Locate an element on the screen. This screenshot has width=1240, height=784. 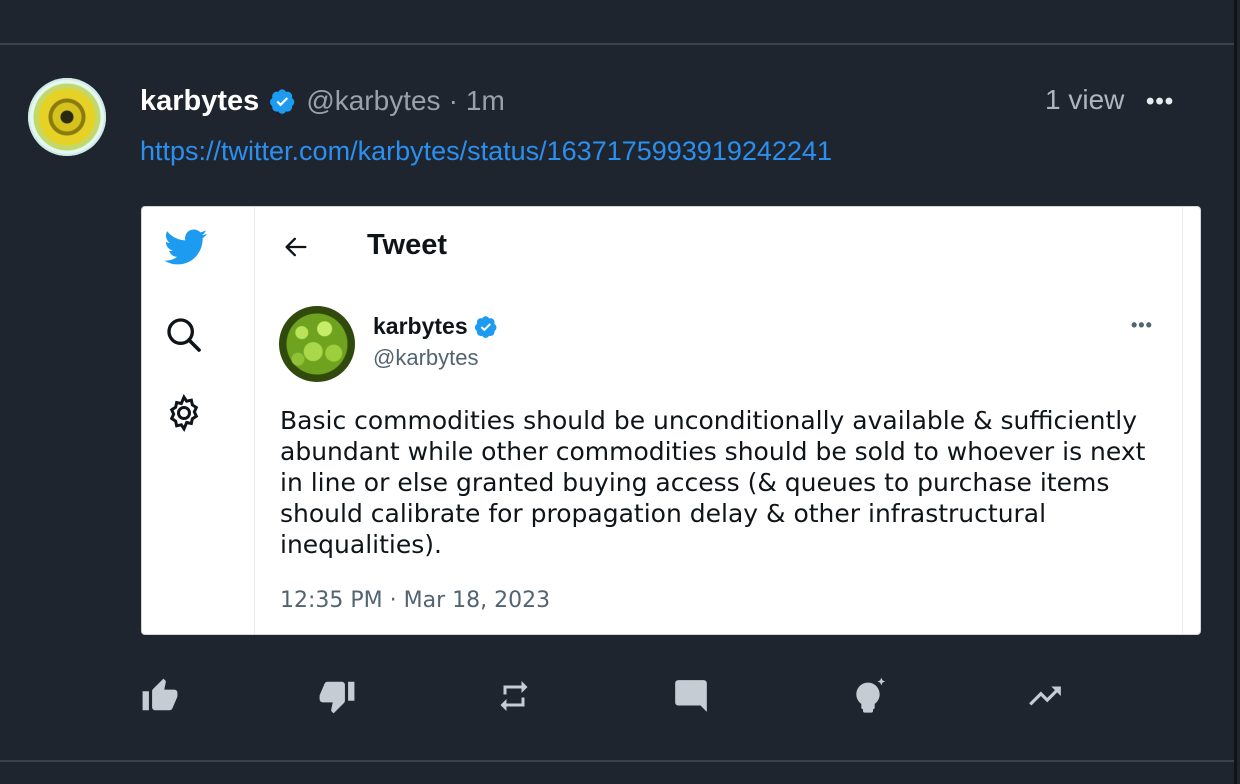
post-header: karbytes @karbytes · 1m is located at coordinates (322, 101).